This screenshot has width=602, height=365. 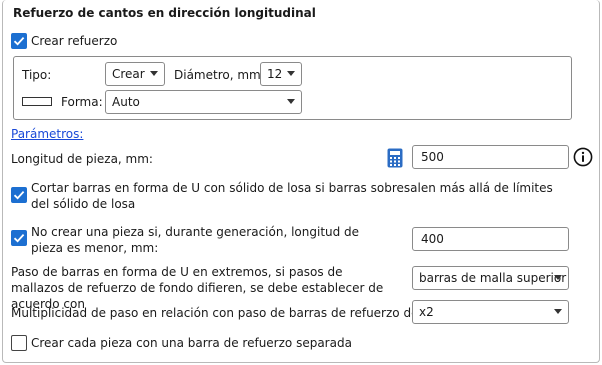 I want to click on cut-u-bars-checkbox, so click(x=19, y=195).